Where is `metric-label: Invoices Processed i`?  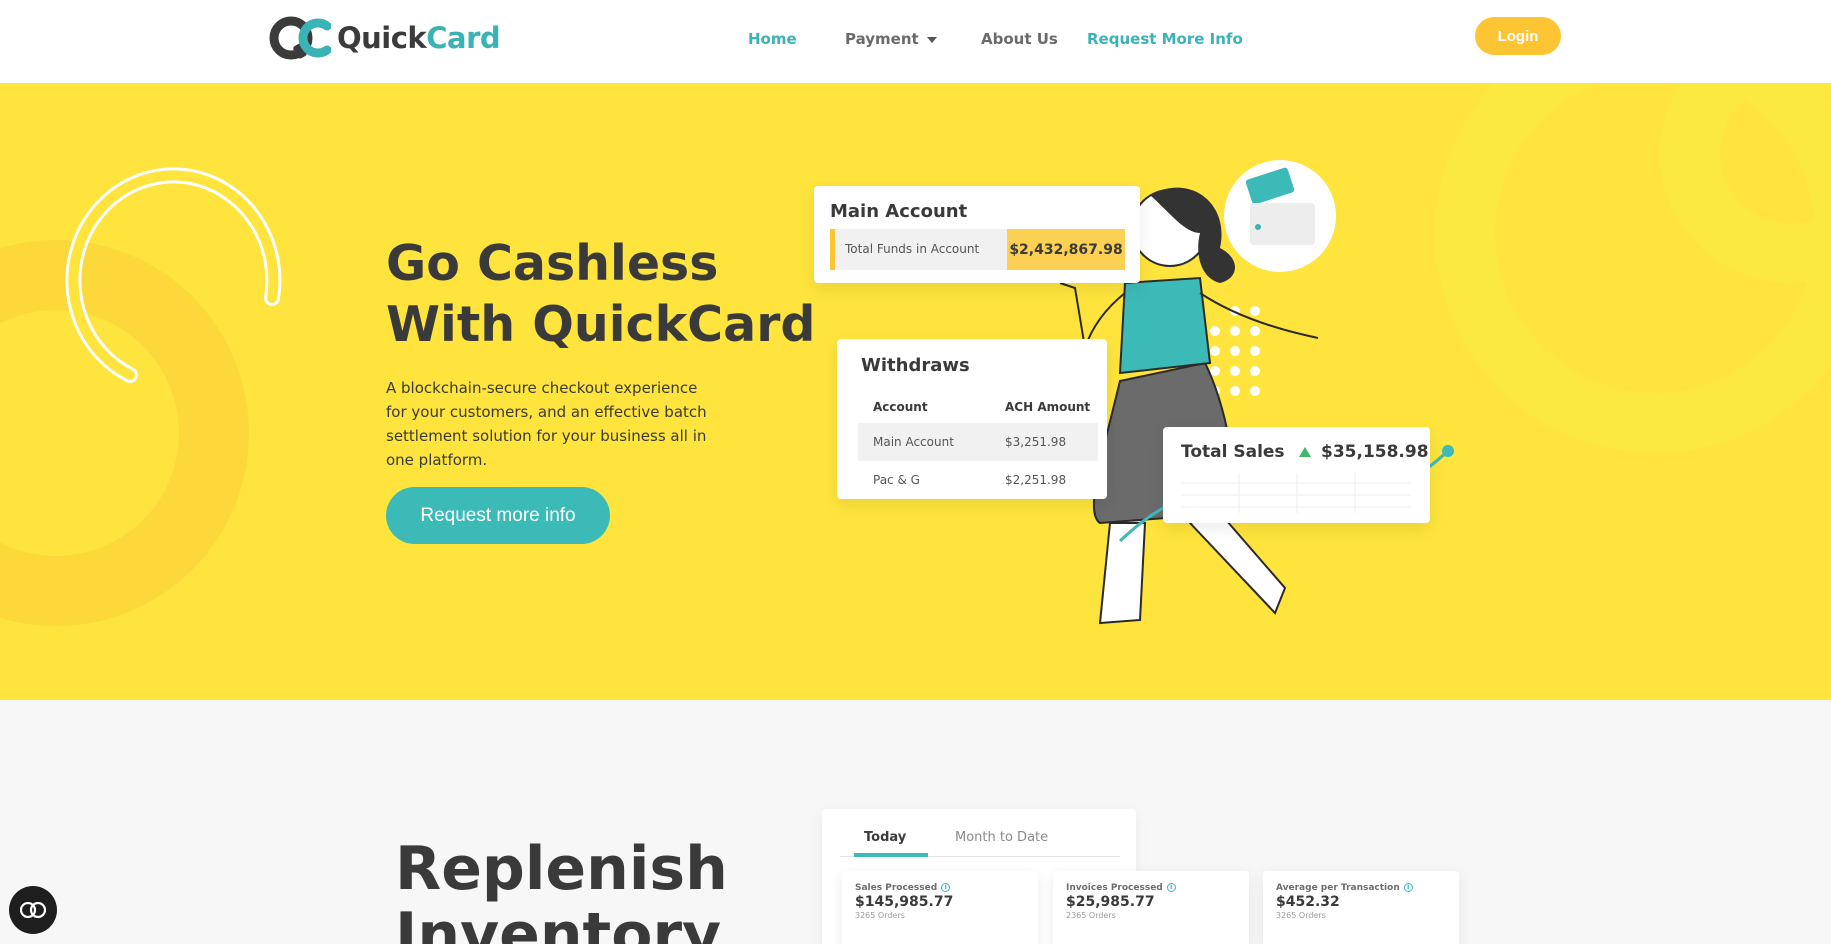
metric-label: Invoices Processed i is located at coordinates (1121, 888).